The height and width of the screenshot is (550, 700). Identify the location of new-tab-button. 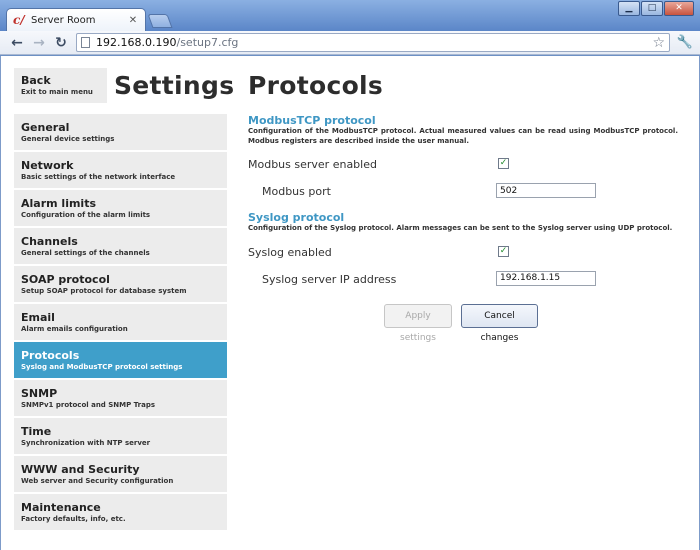
(160, 21).